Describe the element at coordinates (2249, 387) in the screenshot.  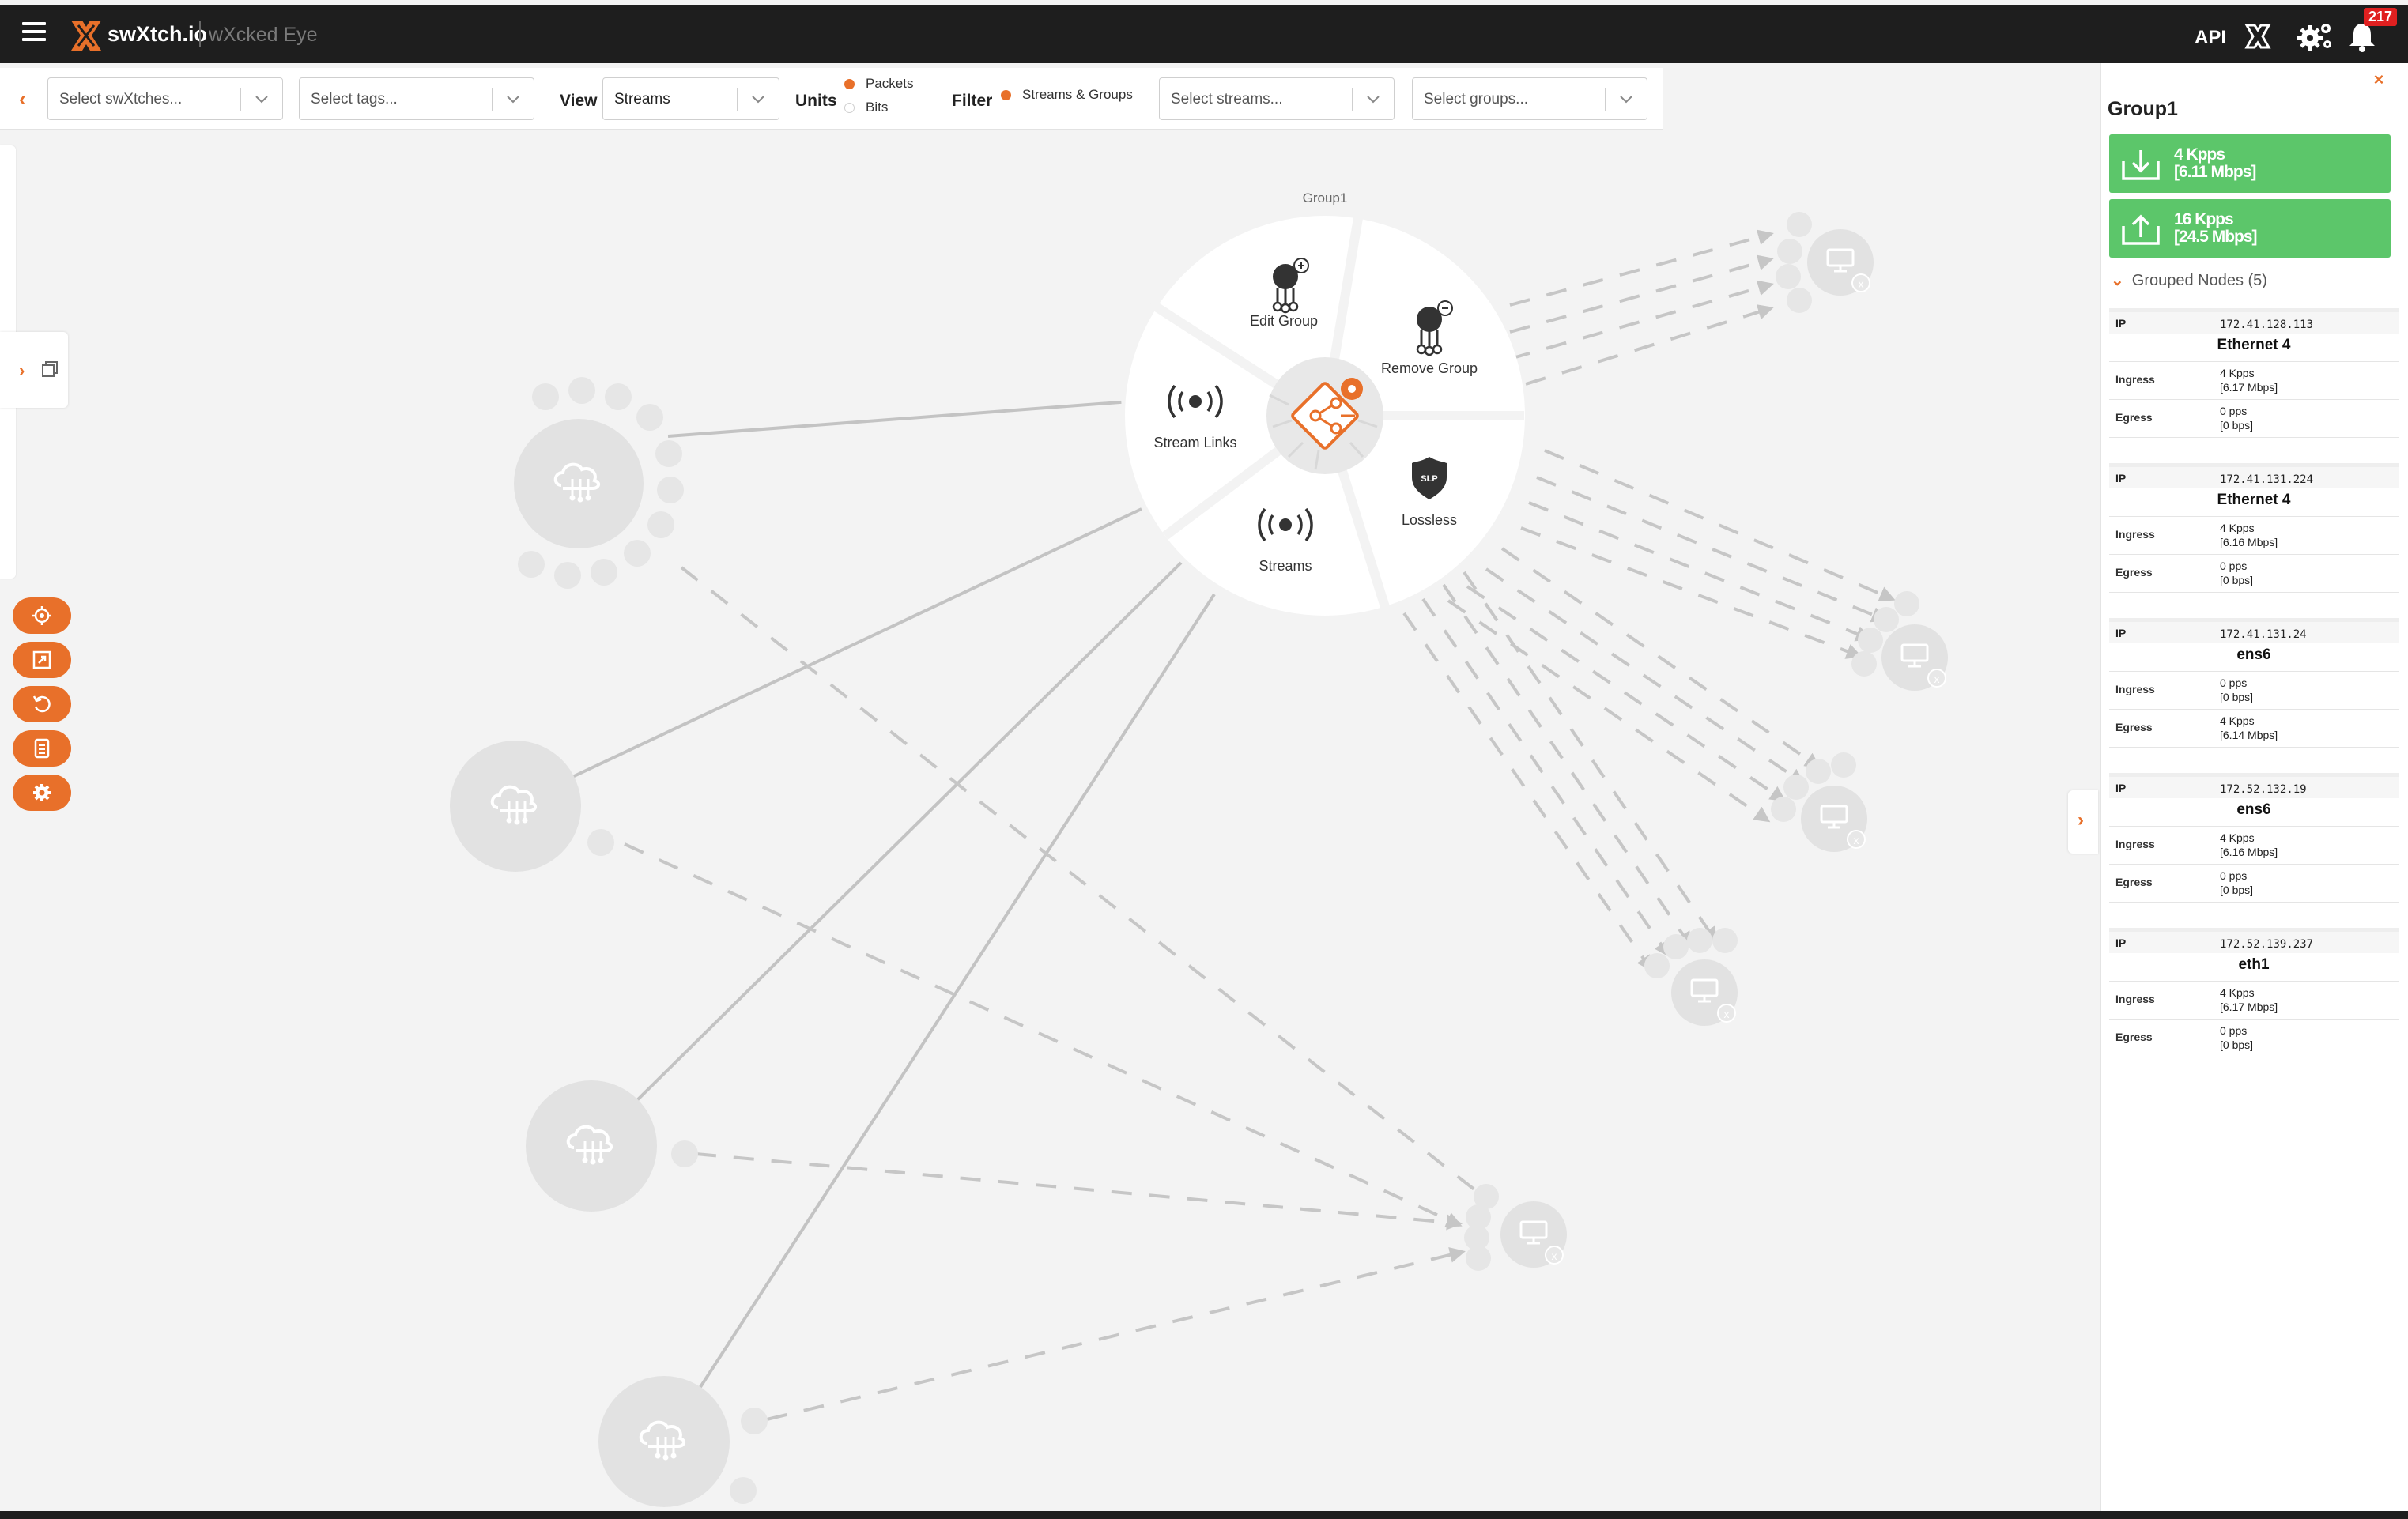
I see `ingress-bits: [6.17 Mbps]` at that location.